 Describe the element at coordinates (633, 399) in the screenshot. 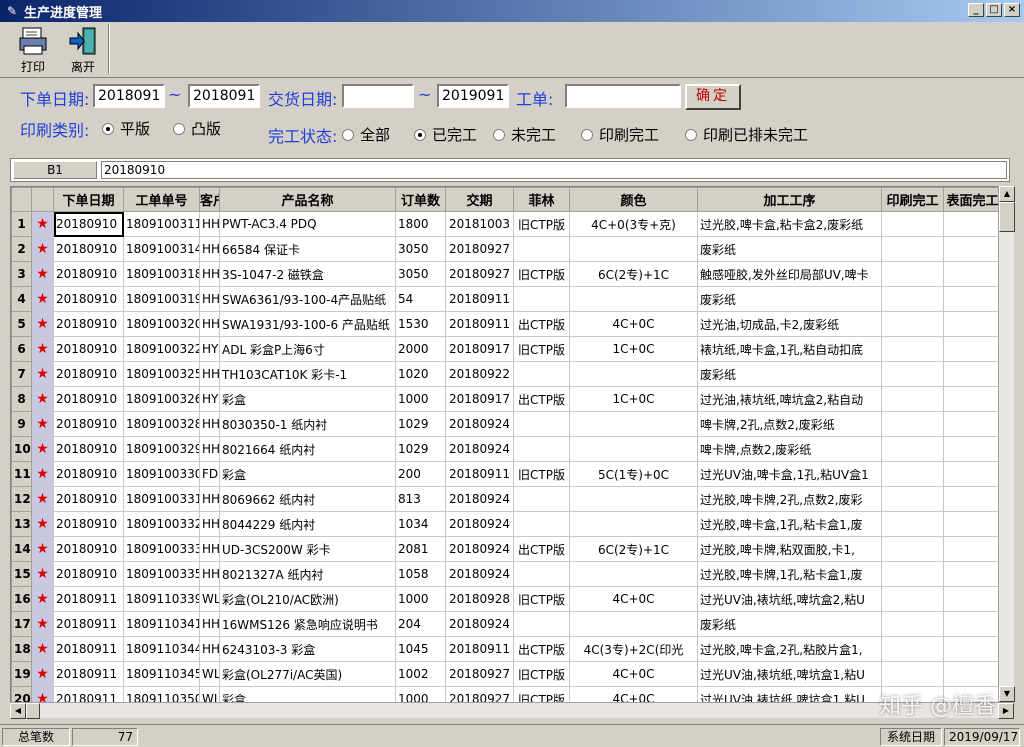

I see `grid-cell: 1C+0C` at that location.